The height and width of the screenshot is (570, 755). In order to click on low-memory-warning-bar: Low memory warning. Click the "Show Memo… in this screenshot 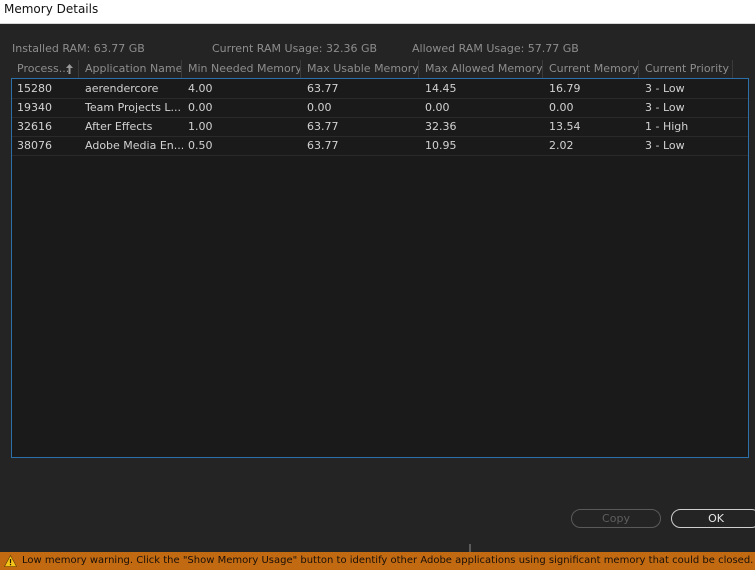, I will do `click(377, 561)`.